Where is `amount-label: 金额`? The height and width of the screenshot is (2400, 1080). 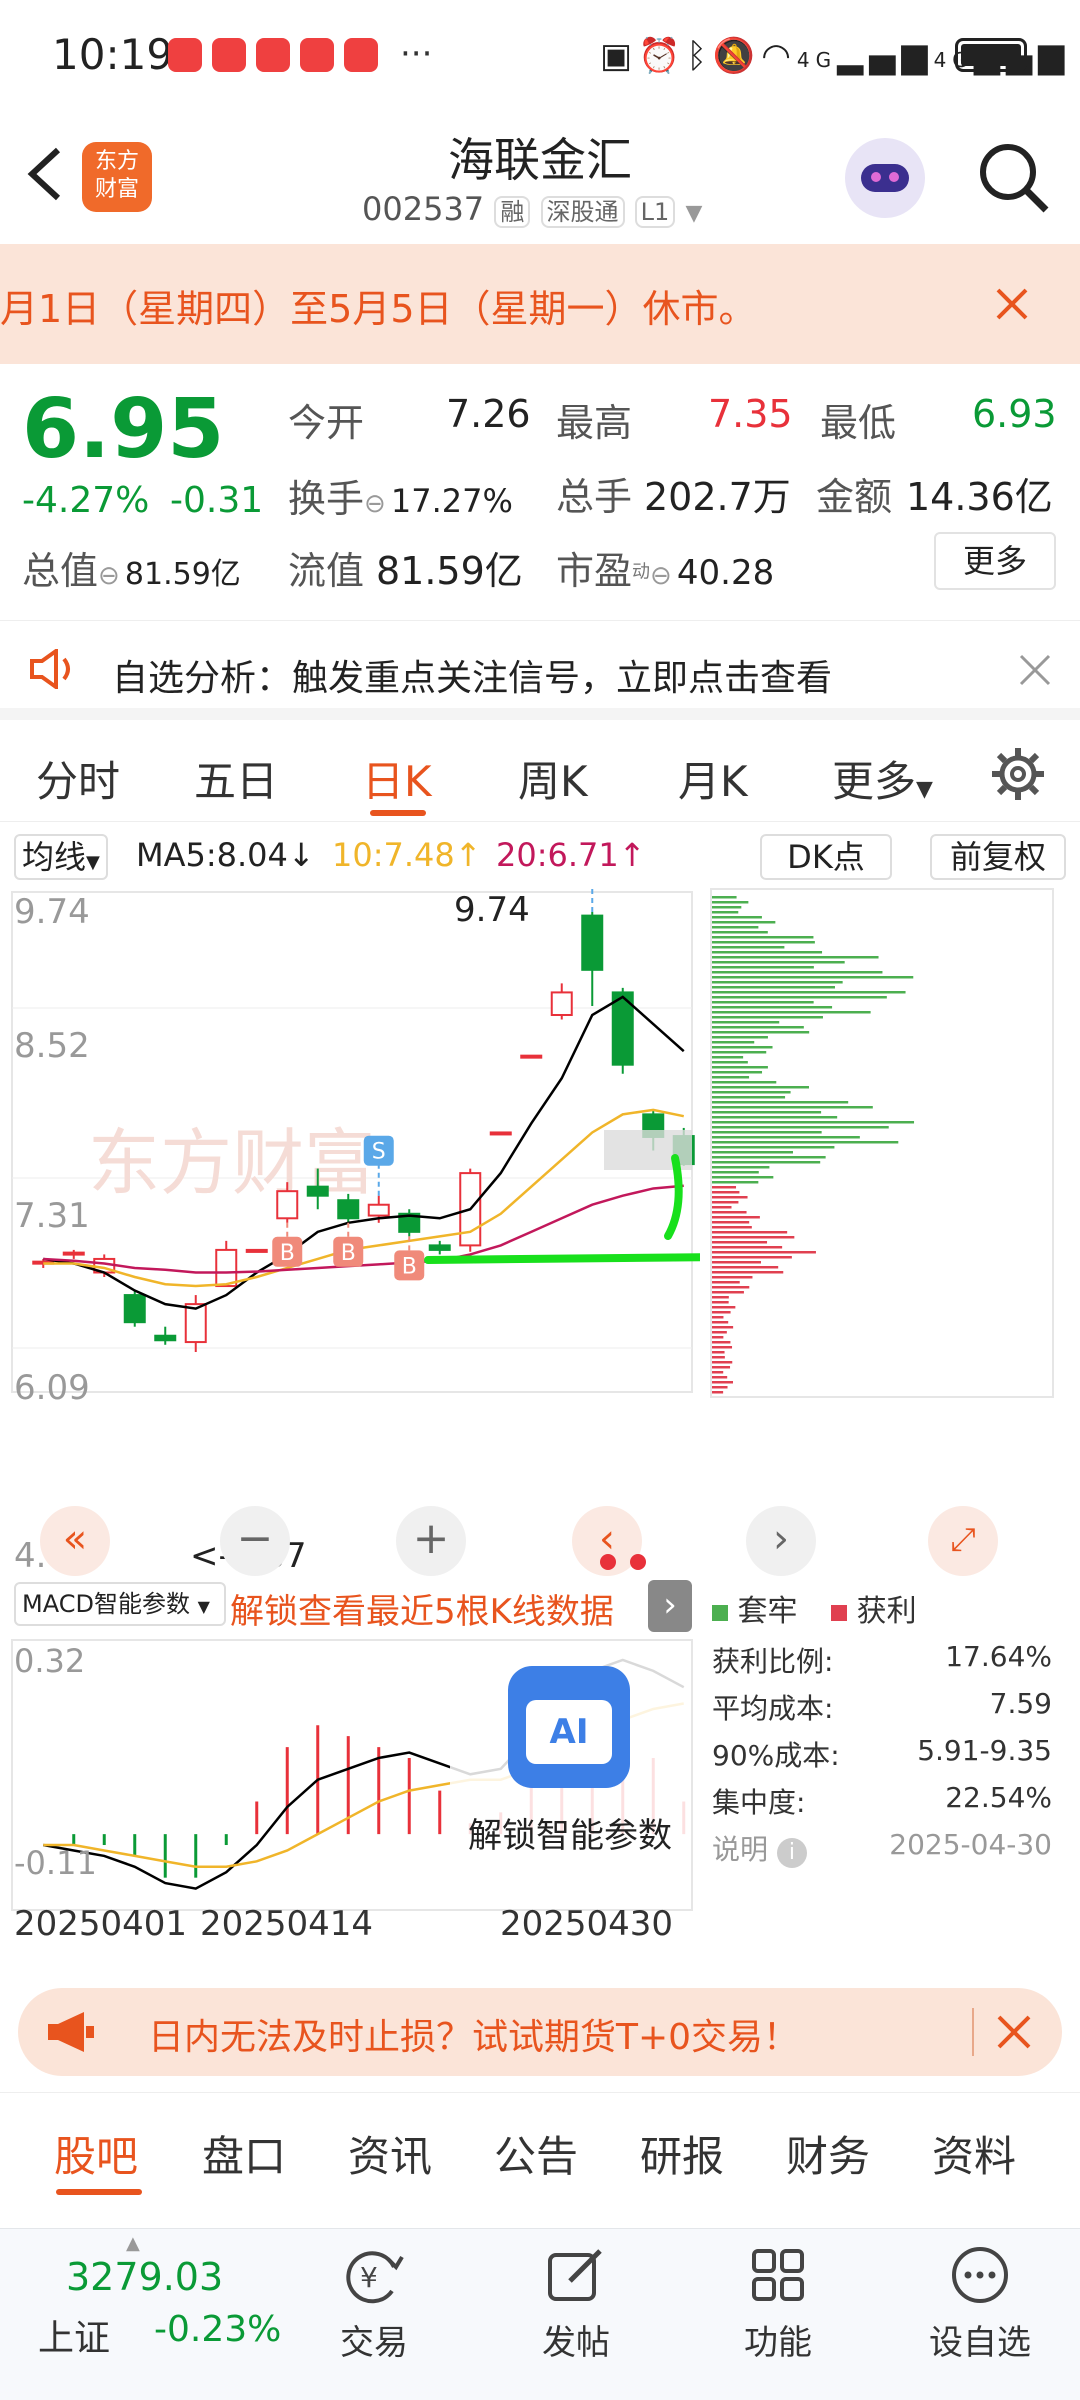
amount-label: 金额 is located at coordinates (854, 497).